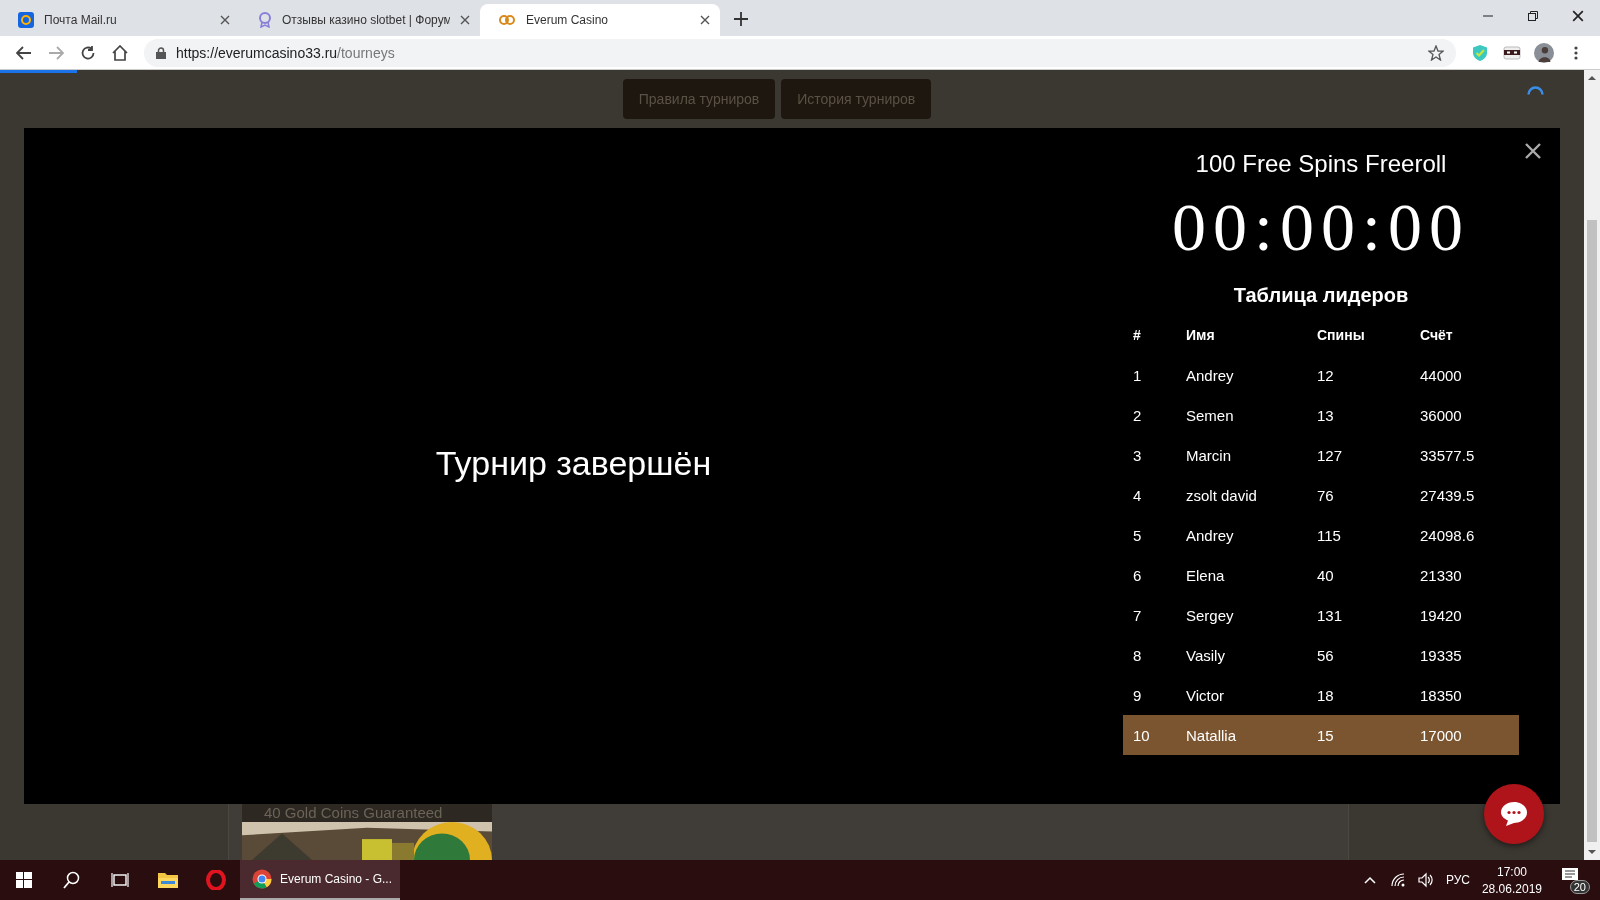 The image size is (1600, 900). What do you see at coordinates (1137, 335) in the screenshot?
I see `column-header: #` at bounding box center [1137, 335].